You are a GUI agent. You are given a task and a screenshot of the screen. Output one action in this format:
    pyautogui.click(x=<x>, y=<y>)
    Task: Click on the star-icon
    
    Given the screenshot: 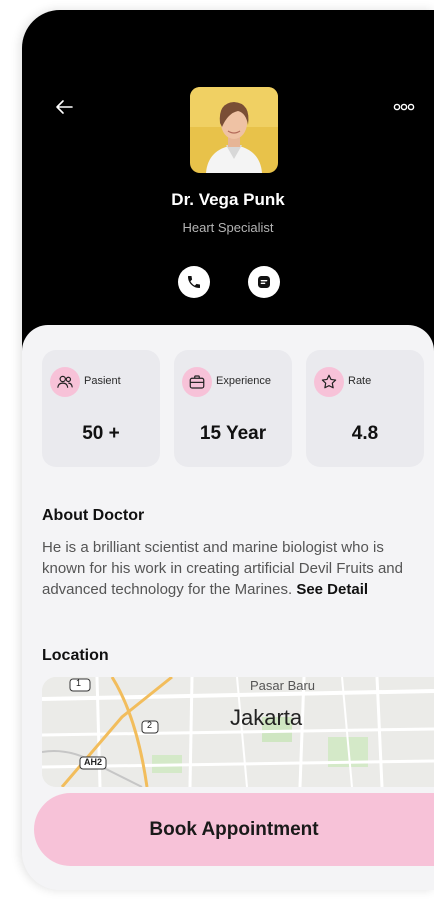 What is the action you would take?
    pyautogui.click(x=329, y=382)
    